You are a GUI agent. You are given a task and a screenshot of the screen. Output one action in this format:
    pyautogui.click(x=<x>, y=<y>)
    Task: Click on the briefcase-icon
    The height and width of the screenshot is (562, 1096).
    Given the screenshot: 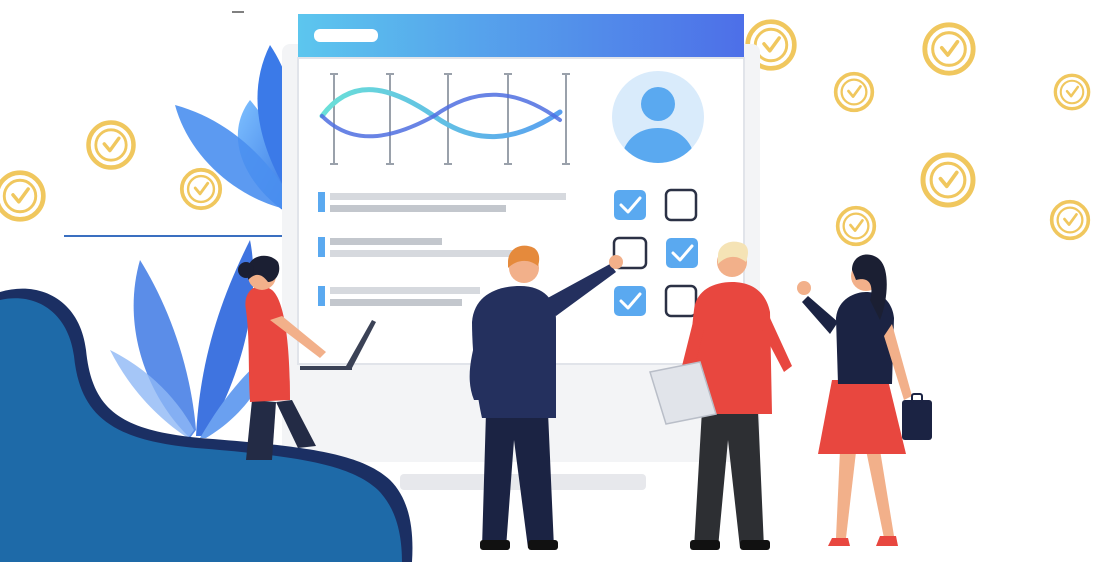 What is the action you would take?
    pyautogui.click(x=917, y=416)
    